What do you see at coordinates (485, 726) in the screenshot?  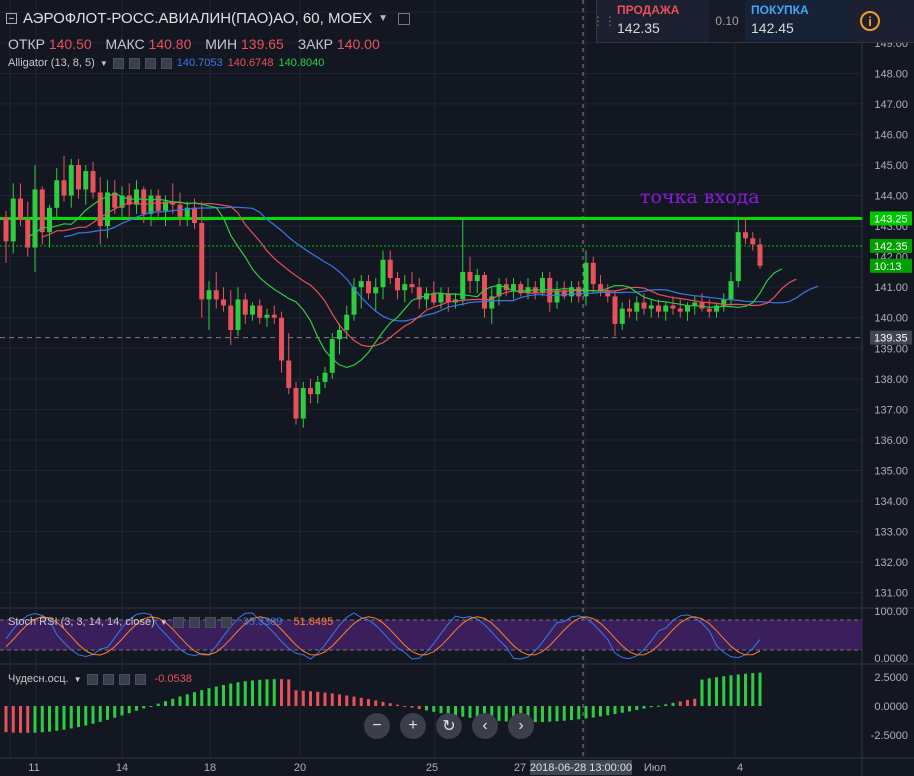 I see `scroll-left-button: ‹` at bounding box center [485, 726].